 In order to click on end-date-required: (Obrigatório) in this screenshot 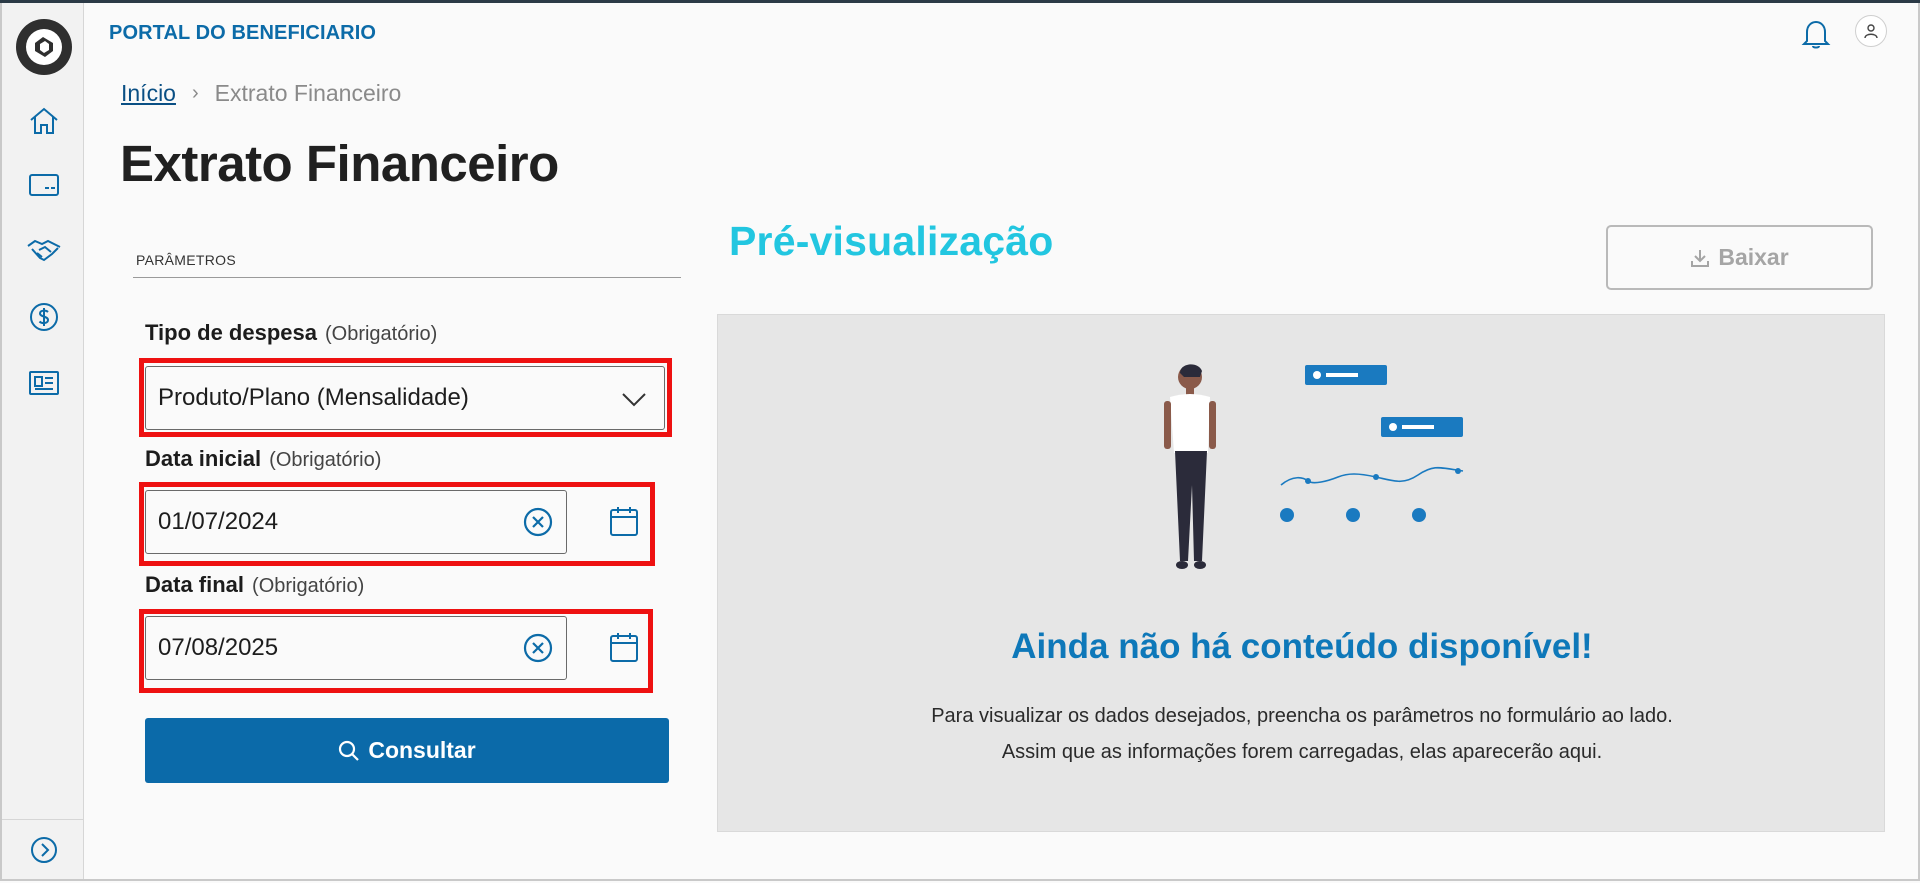, I will do `click(308, 586)`.